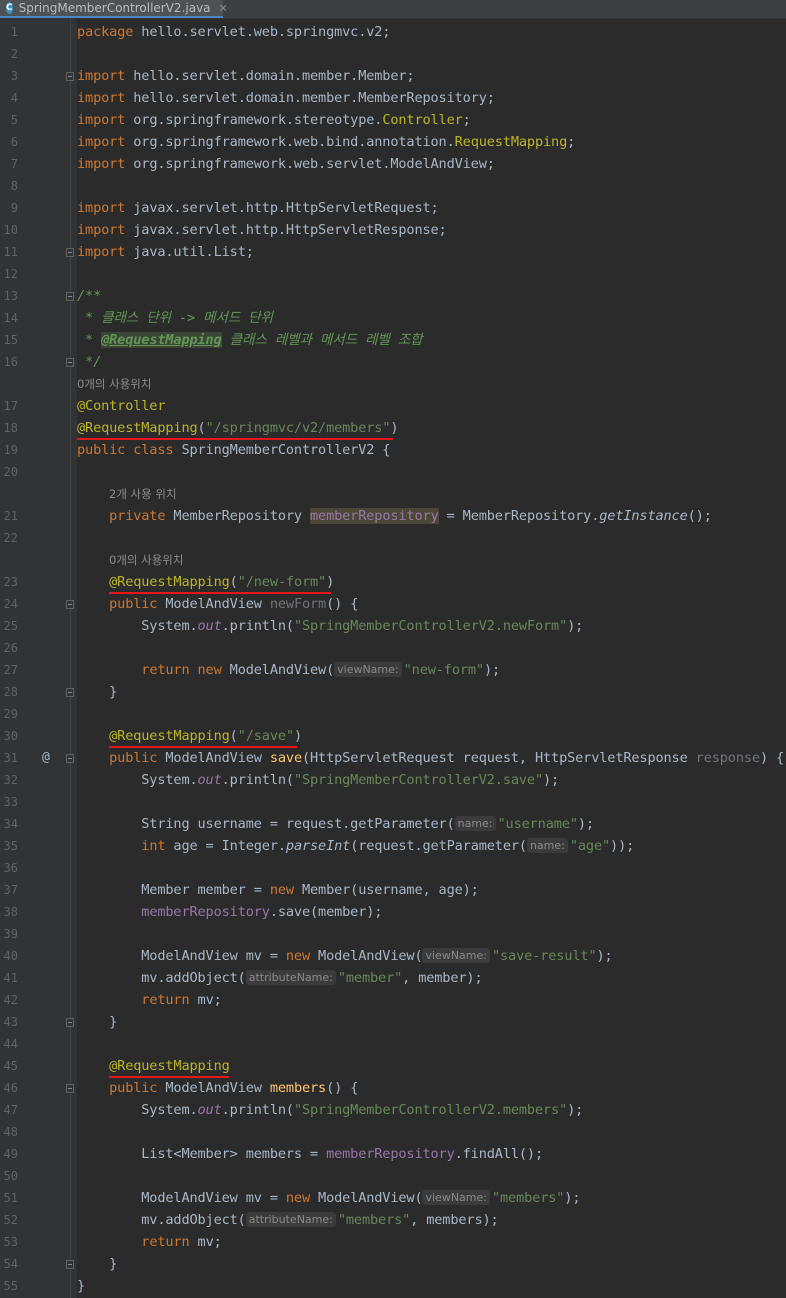  What do you see at coordinates (238, 428) in the screenshot?
I see `code-text: @RequestMapping("/springmvc/v2/members")` at bounding box center [238, 428].